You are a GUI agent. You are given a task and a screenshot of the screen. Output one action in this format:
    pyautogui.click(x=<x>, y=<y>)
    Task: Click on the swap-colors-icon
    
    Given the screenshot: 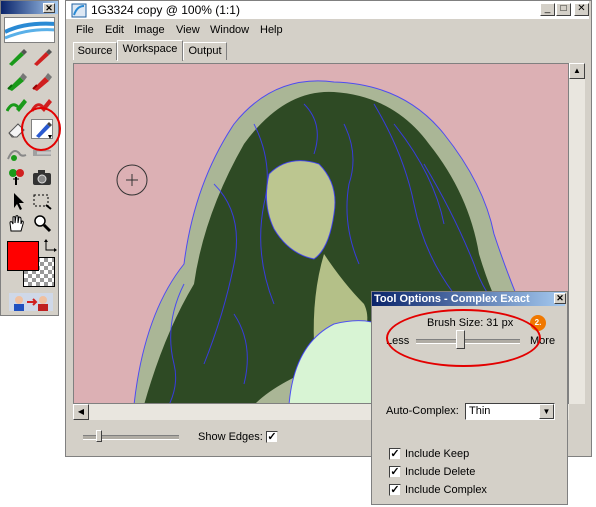 What is the action you would take?
    pyautogui.click(x=50, y=246)
    